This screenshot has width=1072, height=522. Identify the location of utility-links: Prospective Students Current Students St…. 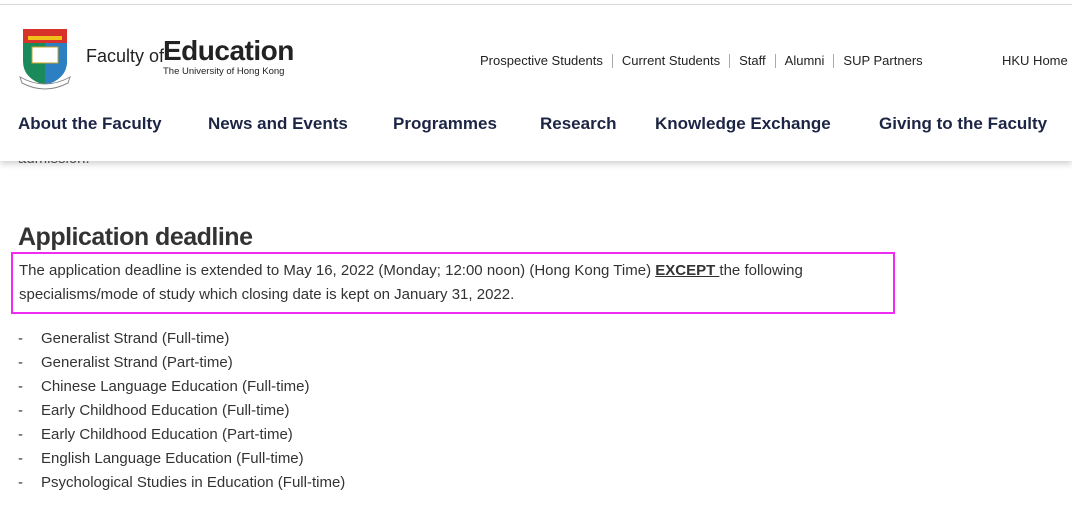
(706, 61).